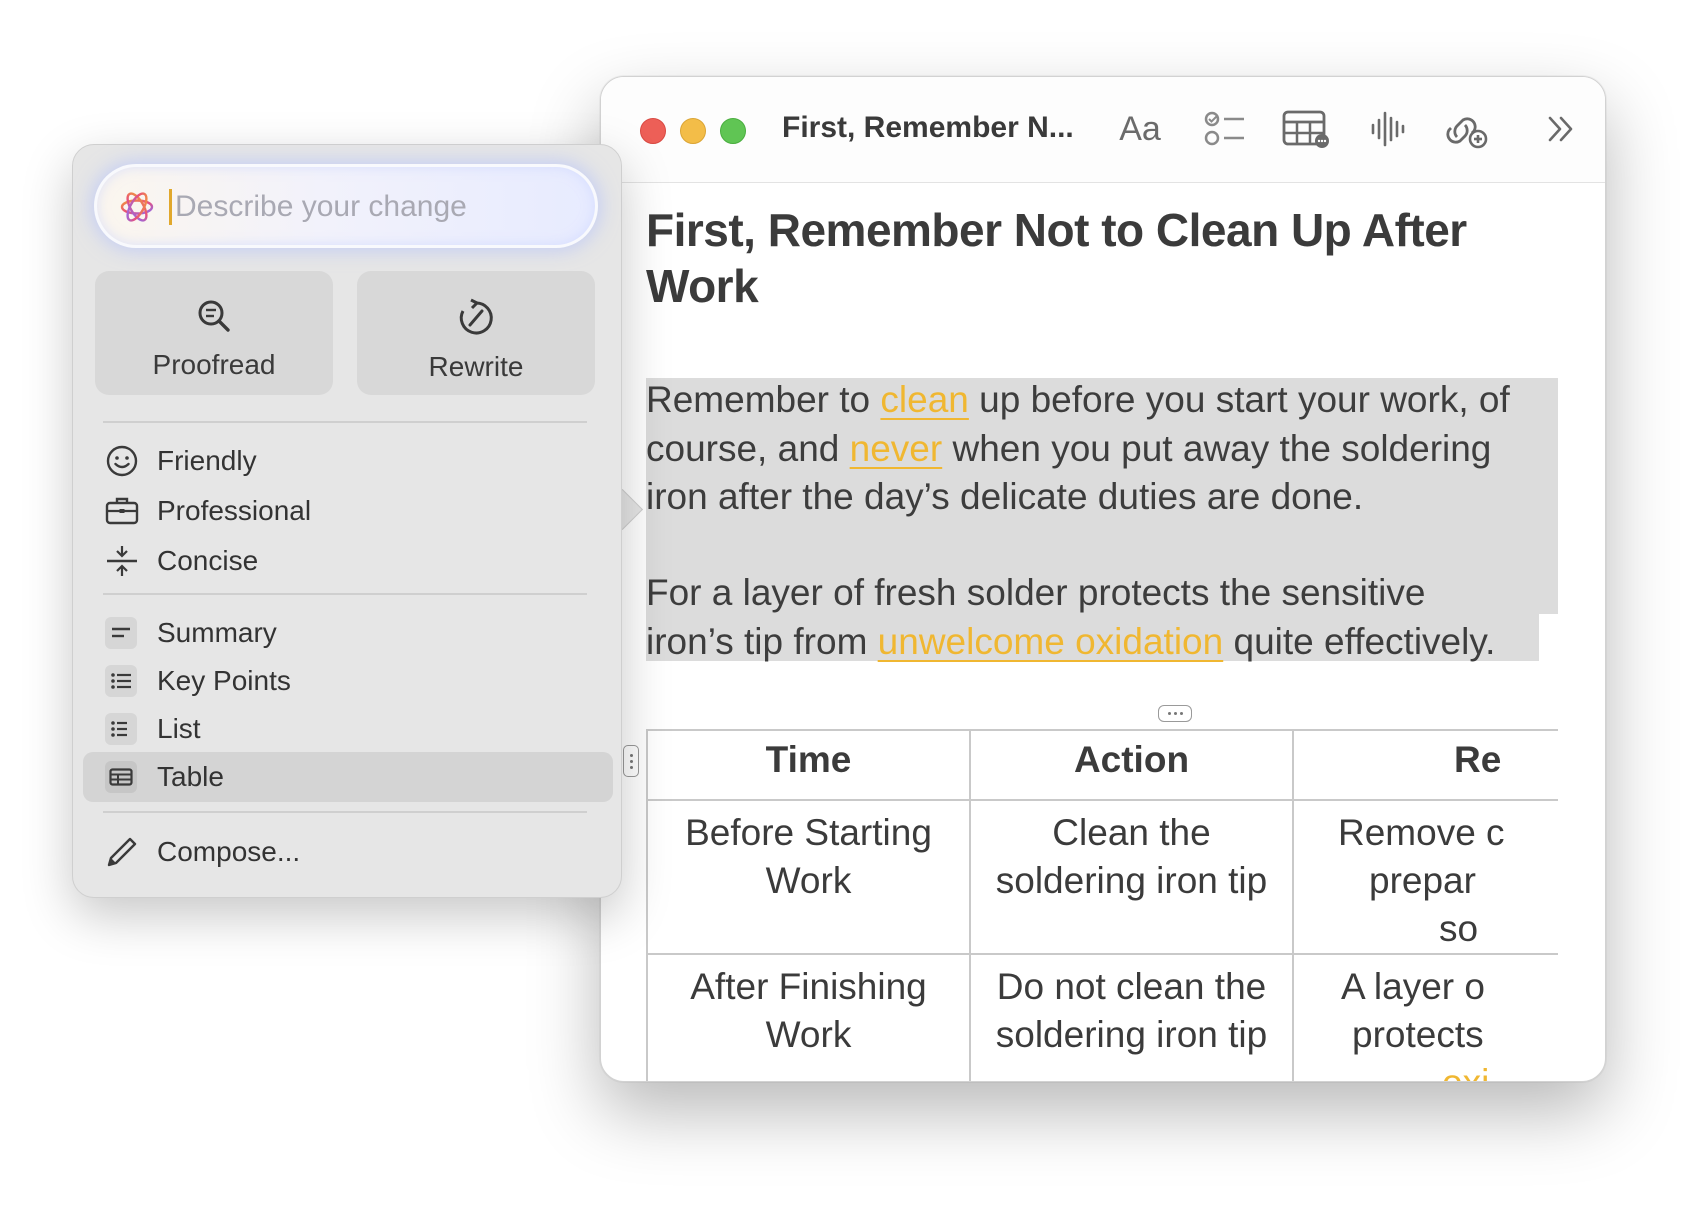 This screenshot has width=1708, height=1224. I want to click on table-cell: After Finishing Work, so click(808, 1017).